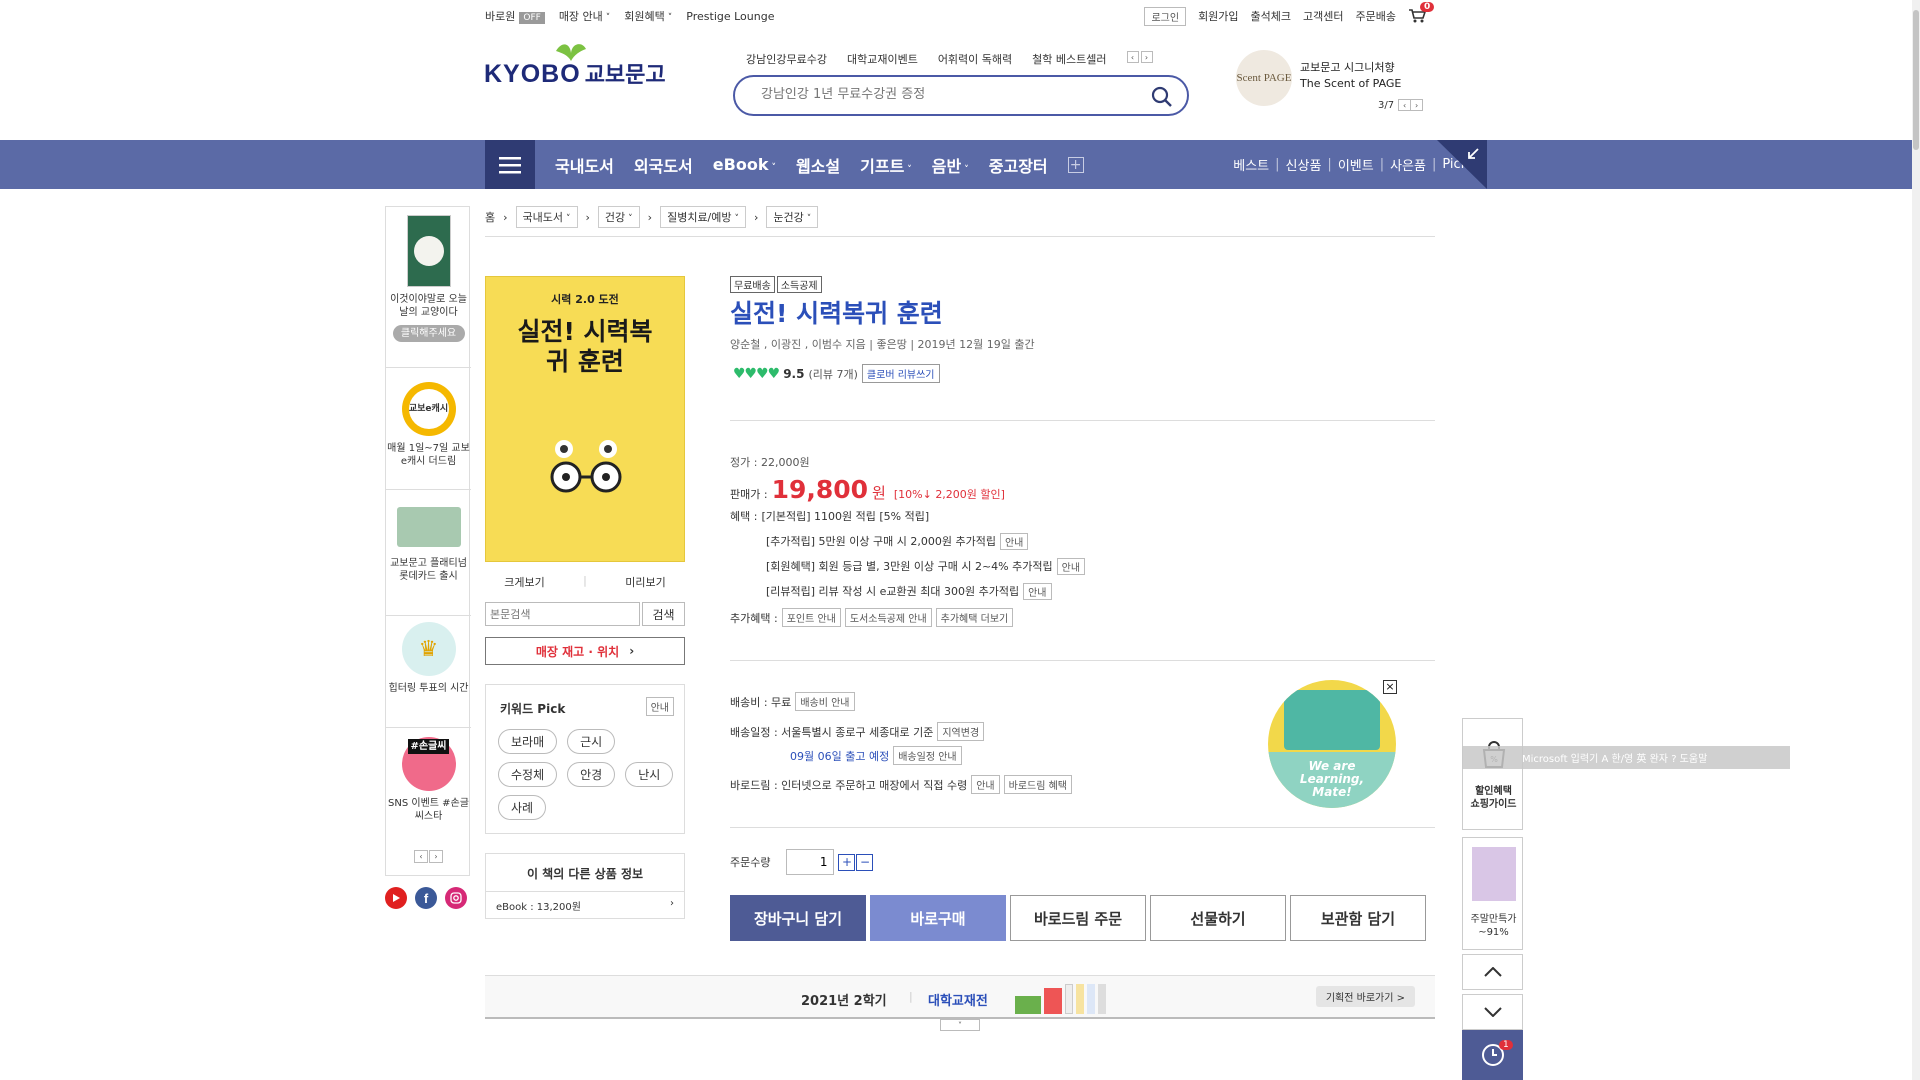  I want to click on textbook-banner: 2021년 2학기 | 대학교재전 기획전 바로가기 >, so click(960, 997).